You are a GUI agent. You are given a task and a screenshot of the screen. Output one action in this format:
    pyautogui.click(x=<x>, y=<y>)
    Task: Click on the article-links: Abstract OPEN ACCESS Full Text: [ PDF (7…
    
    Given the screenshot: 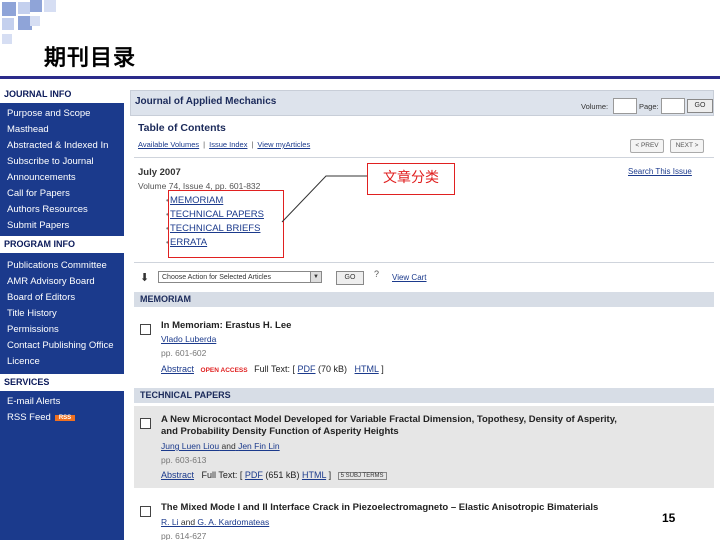 What is the action you would take?
    pyautogui.click(x=272, y=369)
    